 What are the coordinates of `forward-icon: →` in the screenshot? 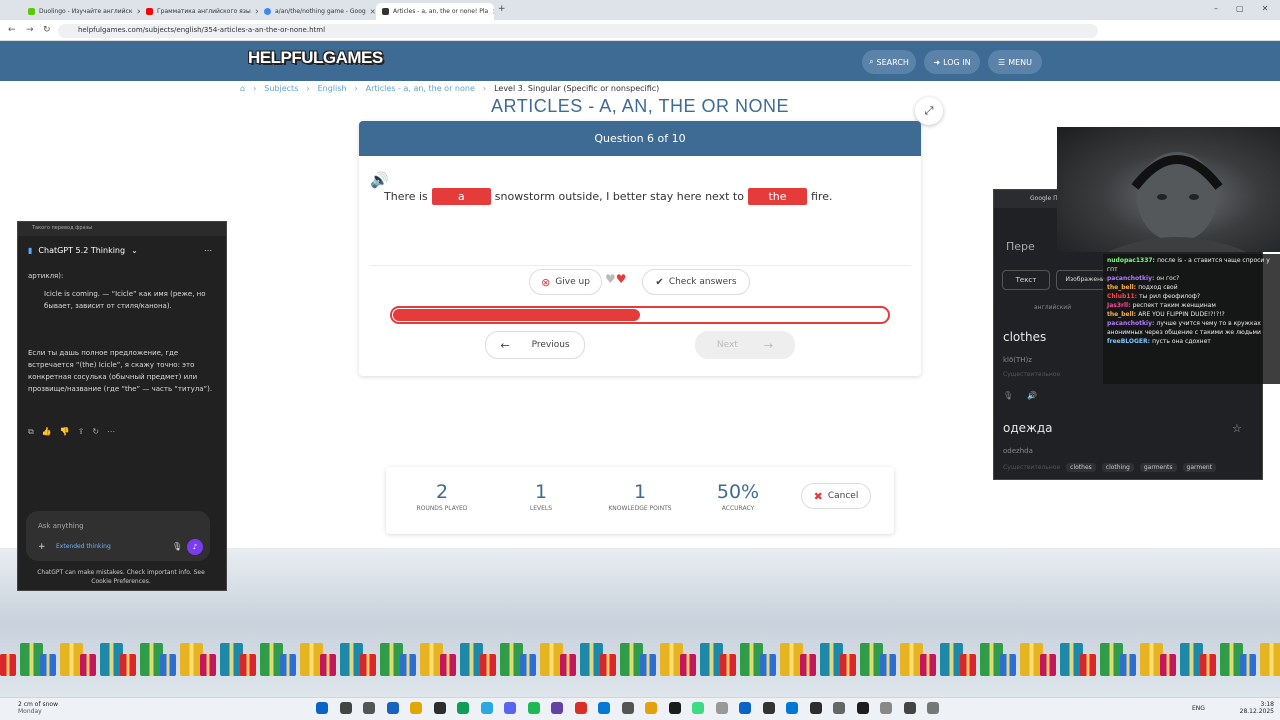 It's located at (30, 30).